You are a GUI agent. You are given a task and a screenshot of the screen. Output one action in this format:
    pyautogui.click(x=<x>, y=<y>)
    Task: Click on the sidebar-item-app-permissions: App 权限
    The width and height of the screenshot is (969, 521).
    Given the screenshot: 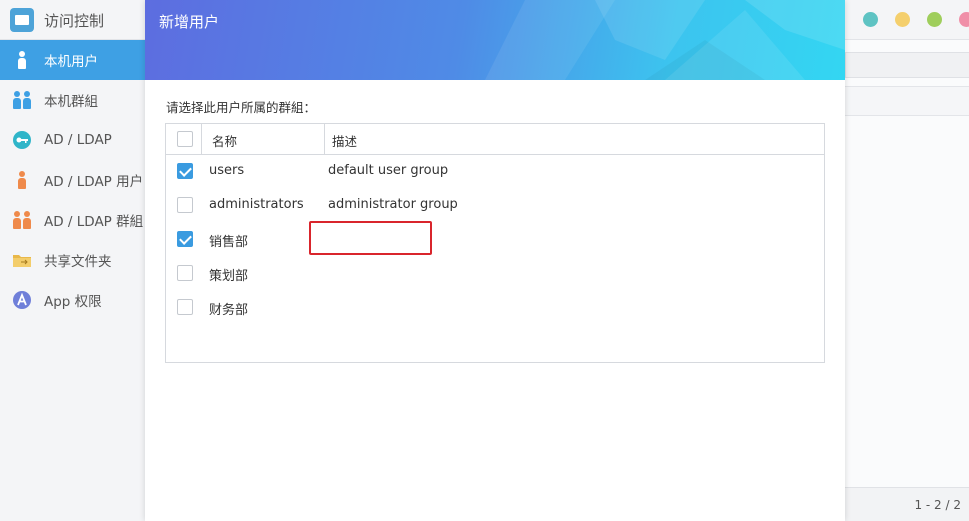 What is the action you would take?
    pyautogui.click(x=72, y=300)
    